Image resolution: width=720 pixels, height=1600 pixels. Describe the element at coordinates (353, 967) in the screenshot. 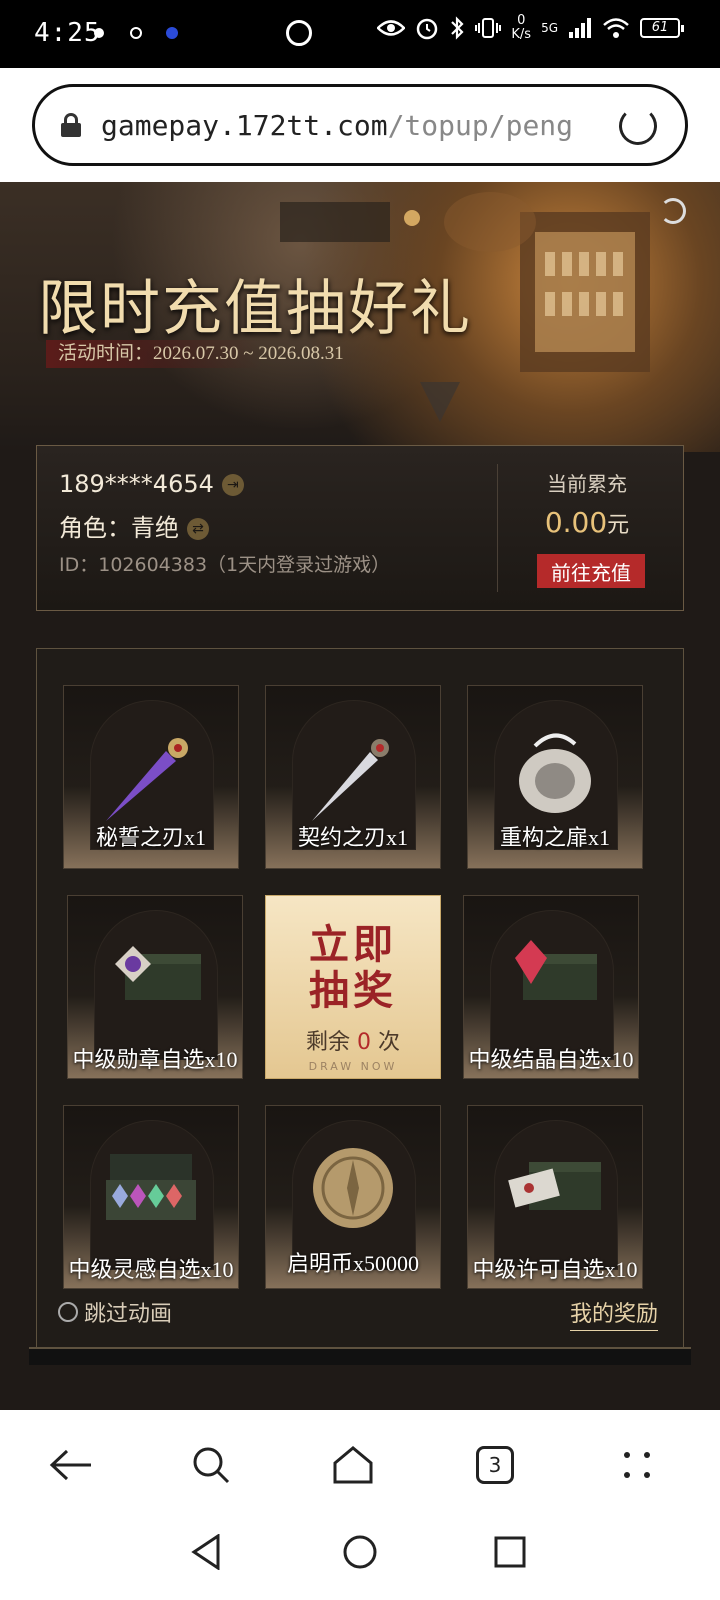

I see `draw-title: 立即 抽奖` at that location.